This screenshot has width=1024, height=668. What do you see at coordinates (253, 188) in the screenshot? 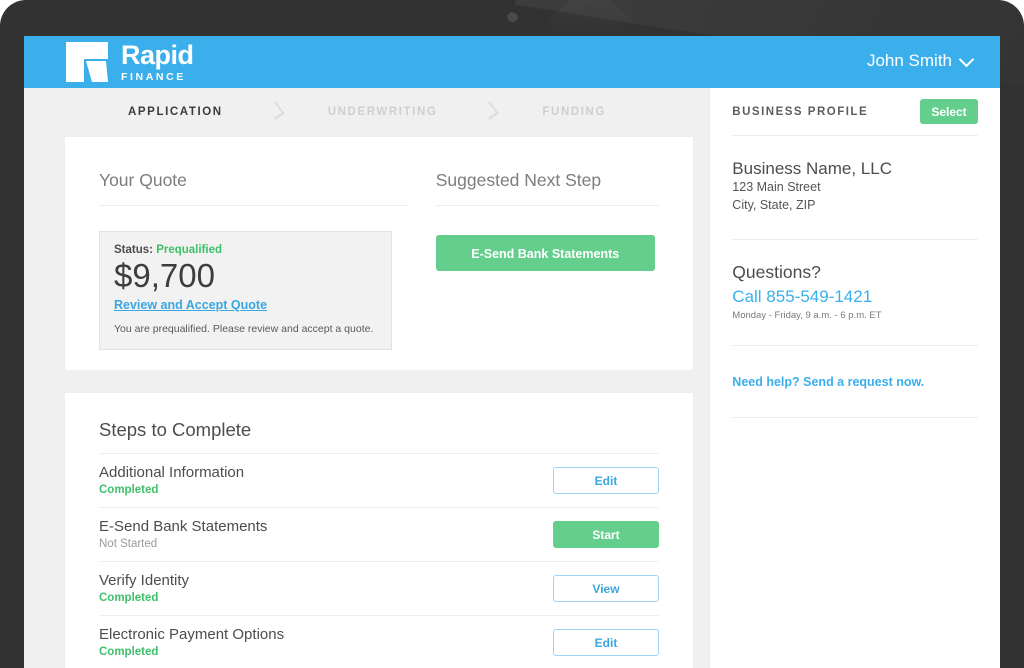
I see `your-quote-title: Your Quote` at bounding box center [253, 188].